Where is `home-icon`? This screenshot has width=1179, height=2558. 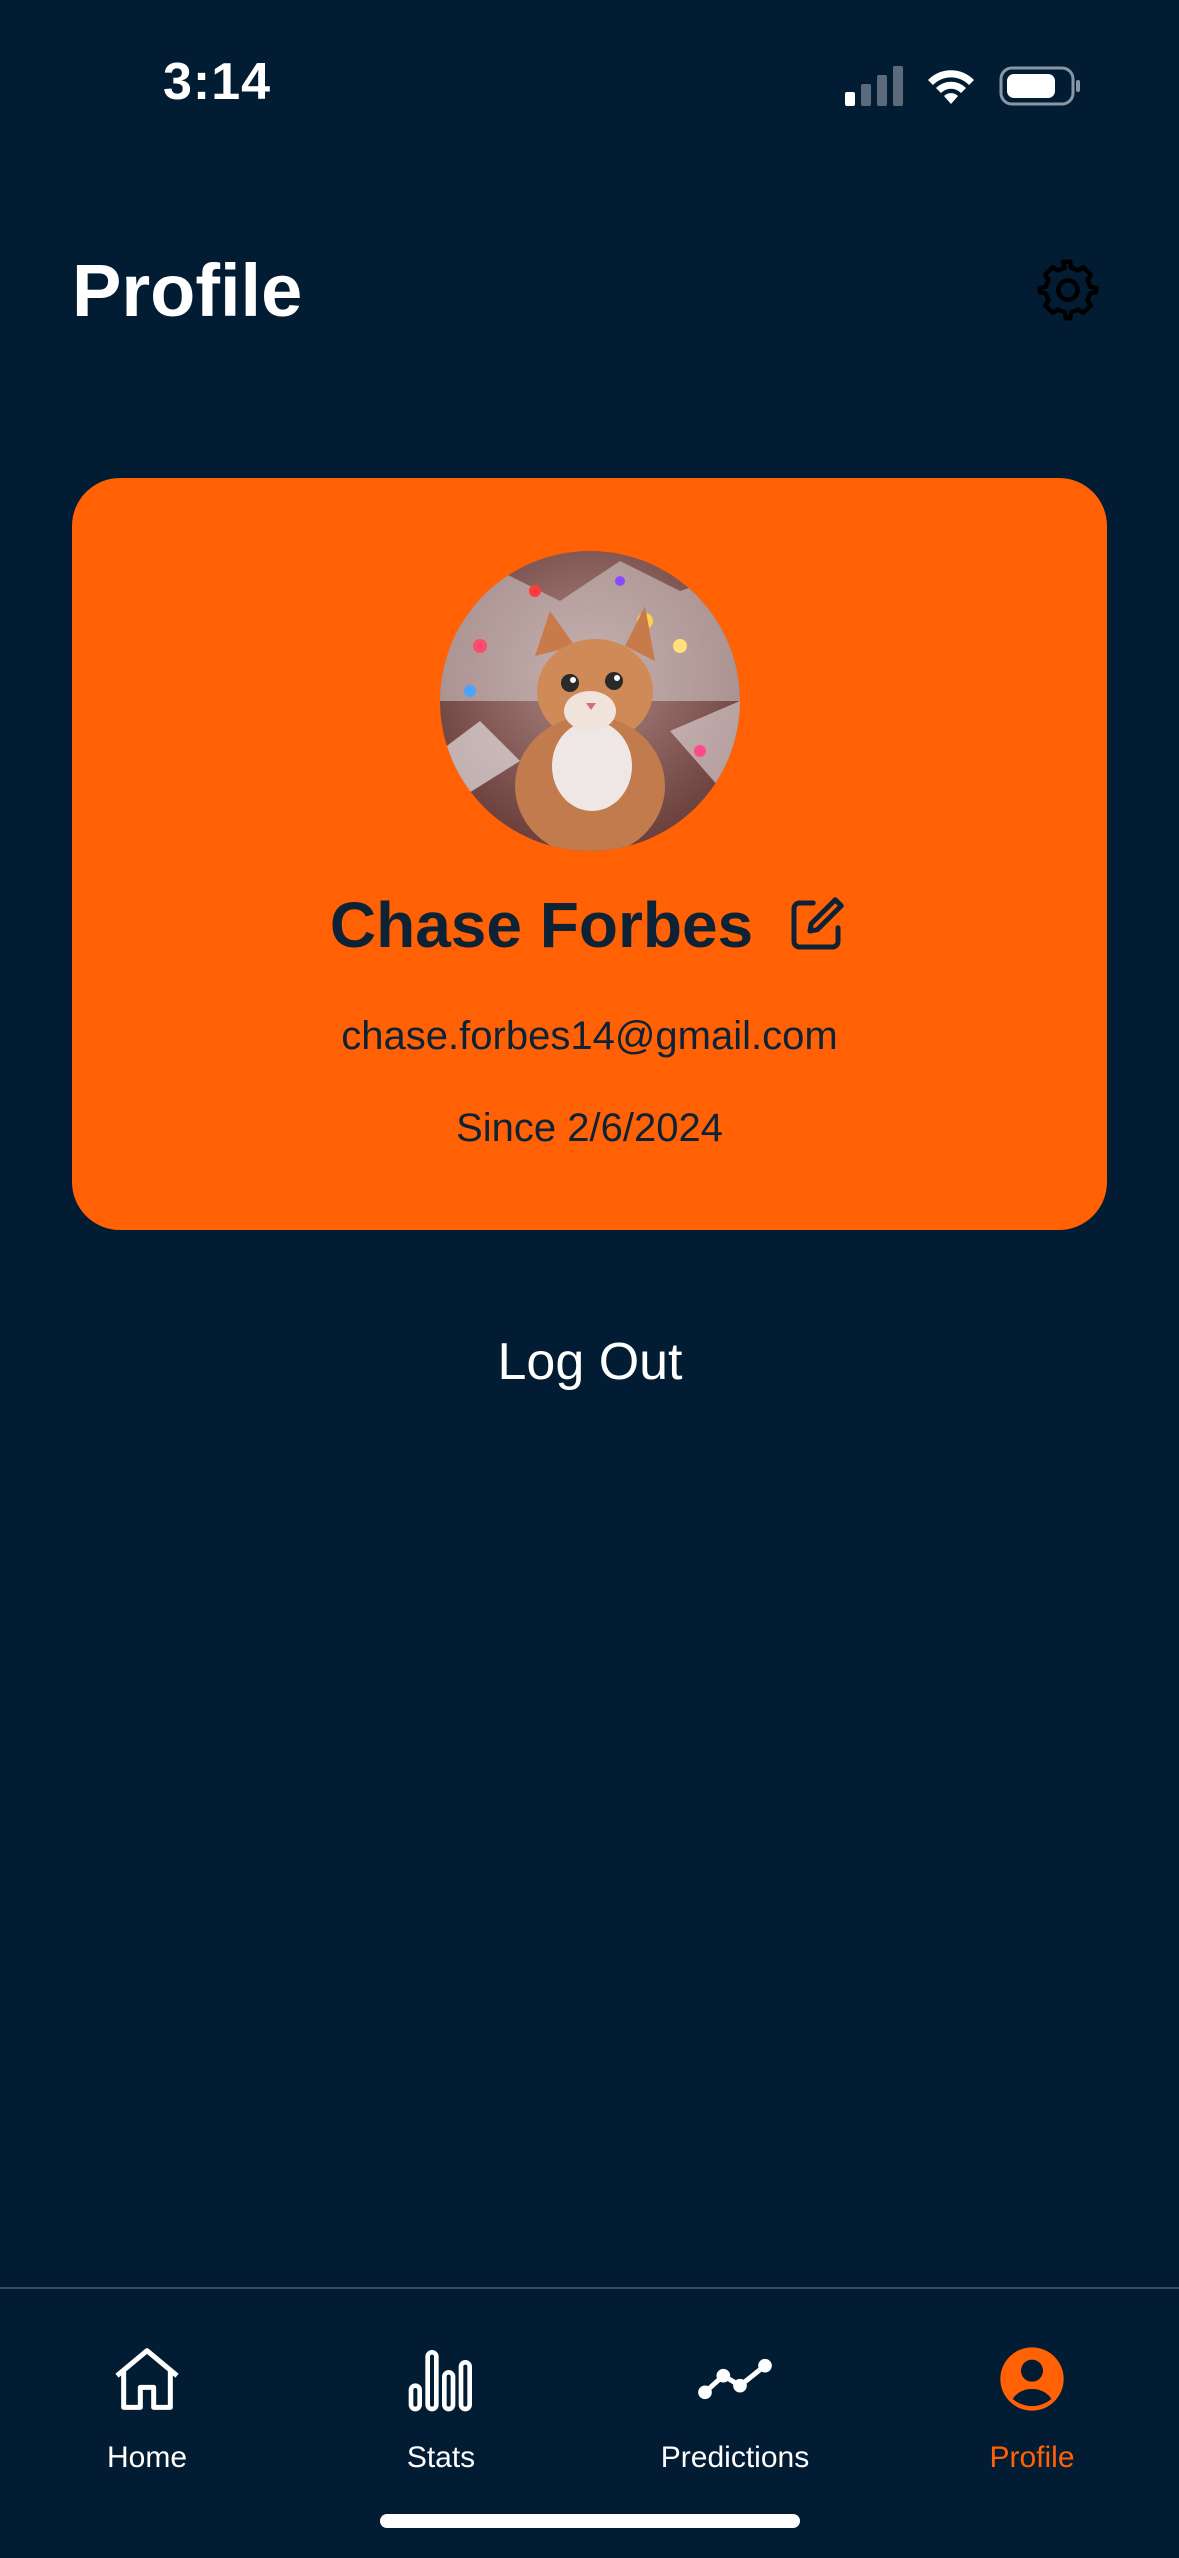
home-icon is located at coordinates (147, 2379).